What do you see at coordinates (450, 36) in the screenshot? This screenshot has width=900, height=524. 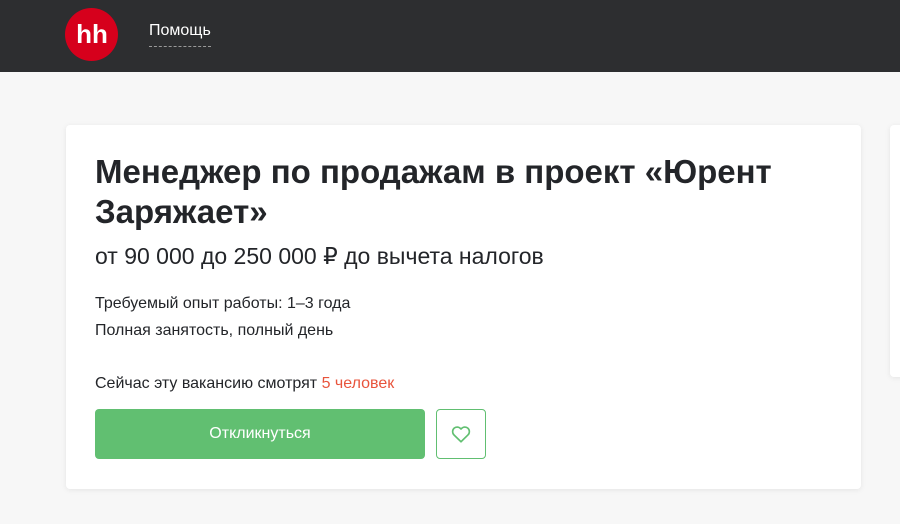 I see `top-navigation-bar: hh Помощь` at bounding box center [450, 36].